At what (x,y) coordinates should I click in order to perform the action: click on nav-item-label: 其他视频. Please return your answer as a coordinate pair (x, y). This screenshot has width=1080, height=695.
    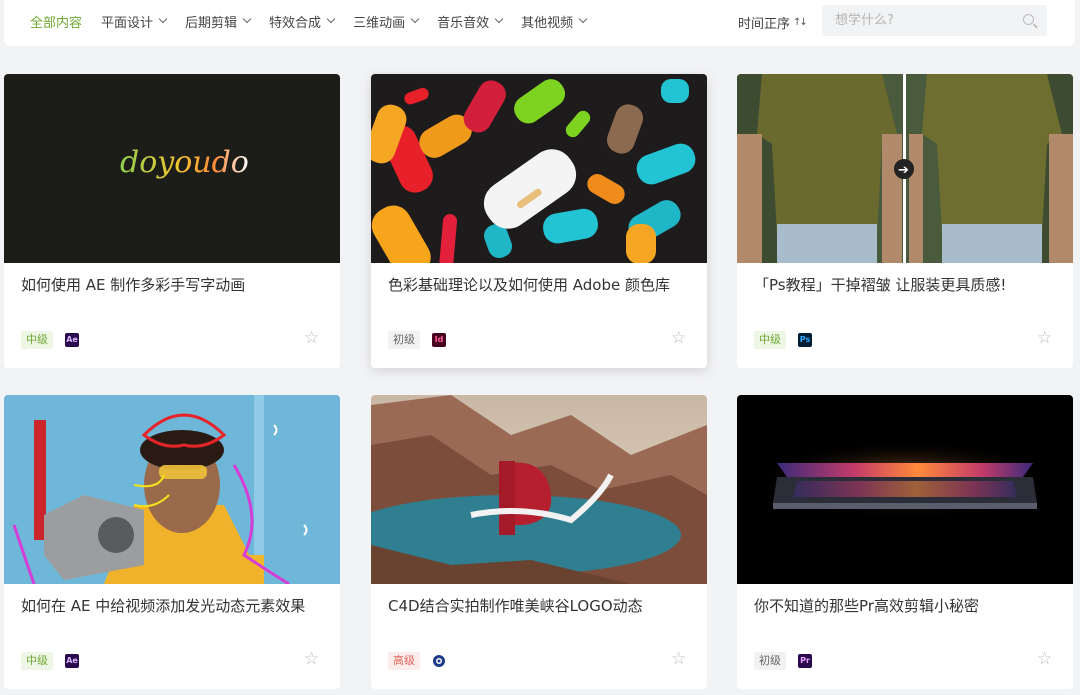
    Looking at the image, I should click on (547, 23).